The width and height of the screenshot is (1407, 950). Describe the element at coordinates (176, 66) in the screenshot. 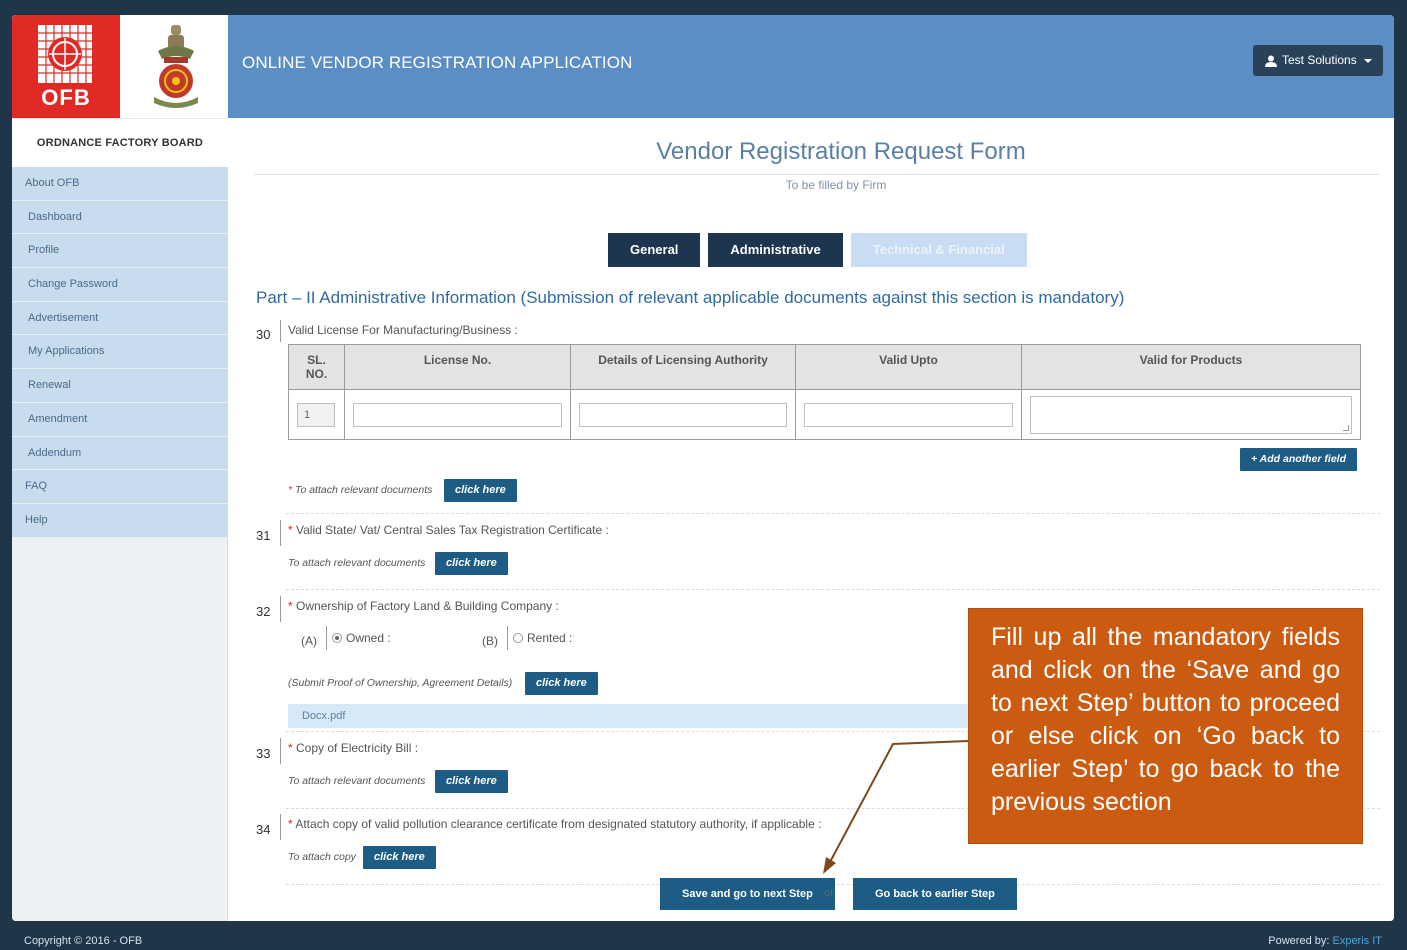

I see `national-emblem-icon` at that location.